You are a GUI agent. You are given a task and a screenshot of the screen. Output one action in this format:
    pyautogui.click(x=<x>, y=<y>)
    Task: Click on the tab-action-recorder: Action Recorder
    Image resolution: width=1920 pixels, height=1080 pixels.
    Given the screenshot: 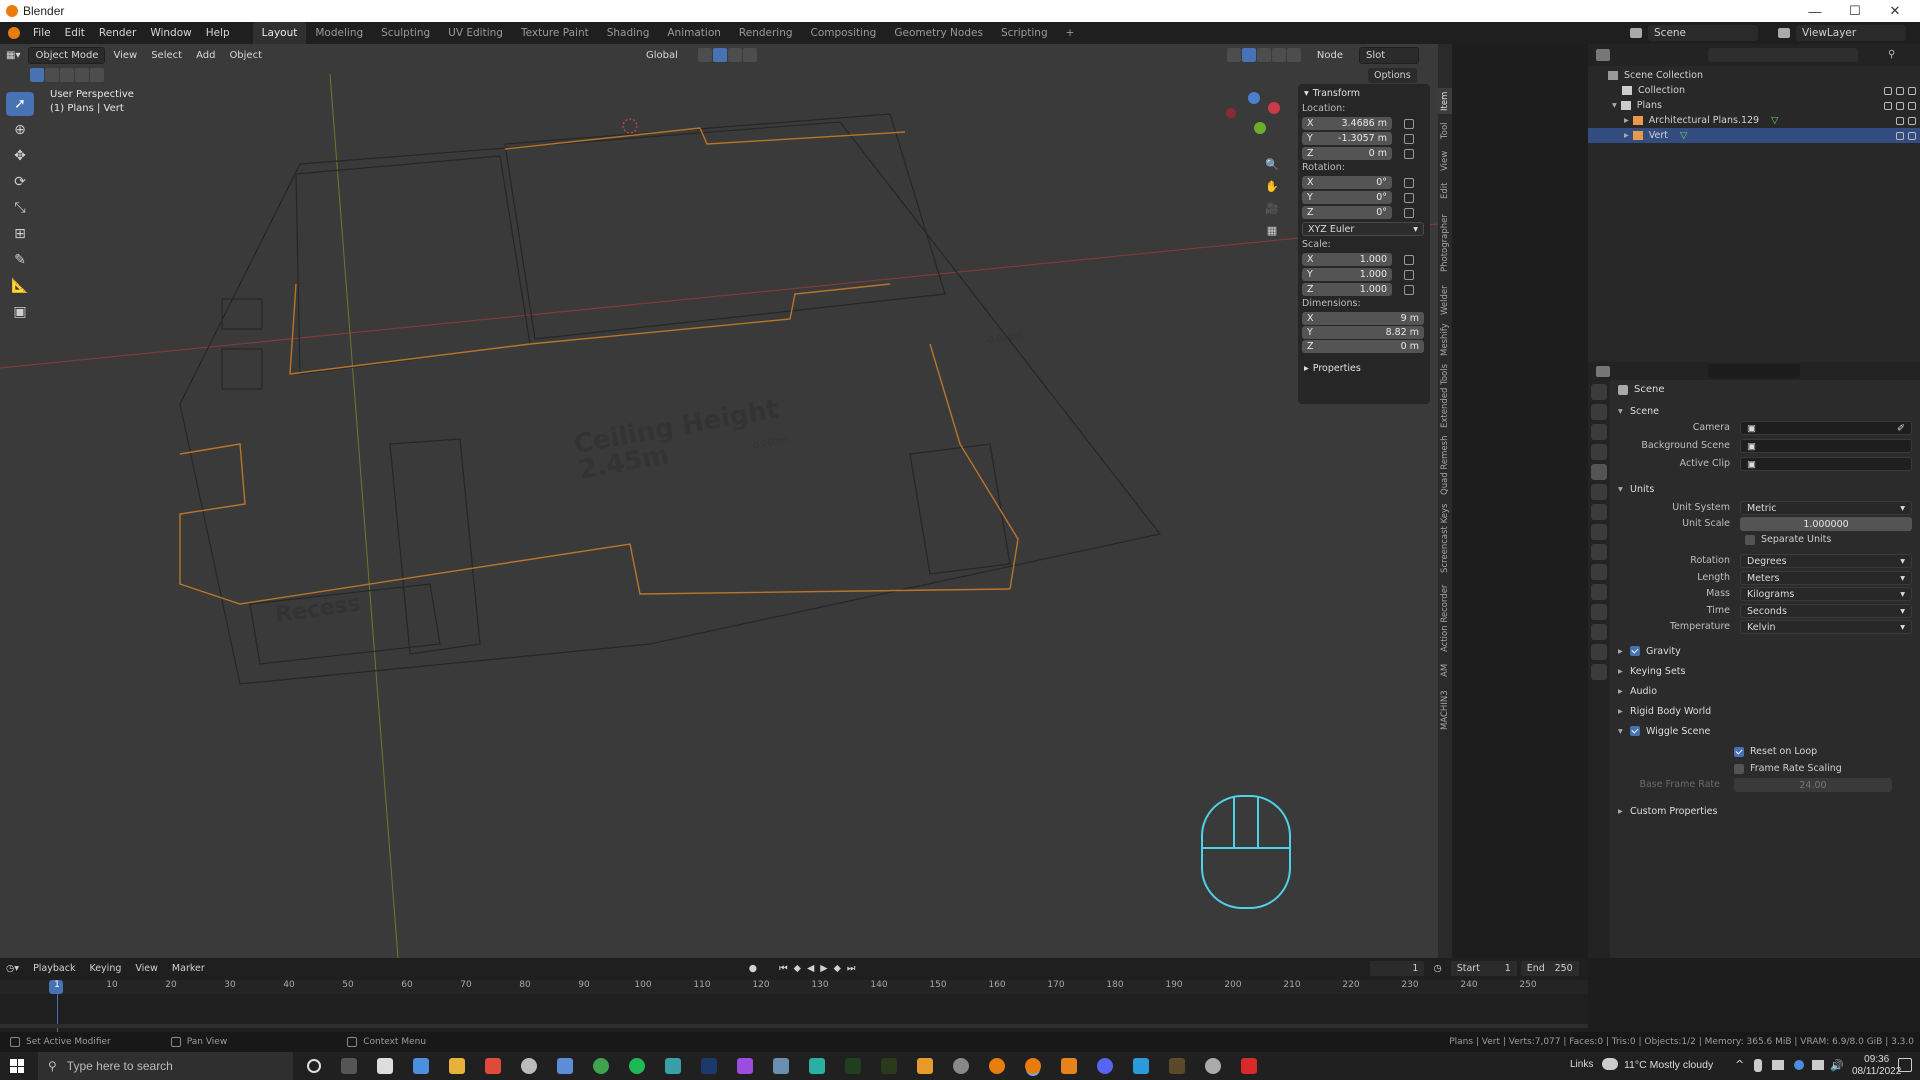 What is the action you would take?
    pyautogui.click(x=1445, y=618)
    